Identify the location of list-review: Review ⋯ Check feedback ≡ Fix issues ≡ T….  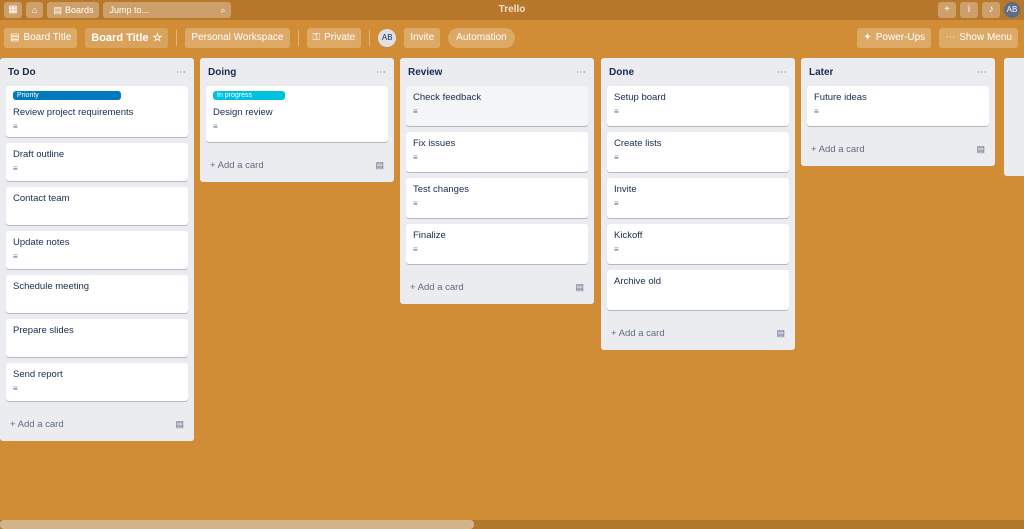
(497, 181).